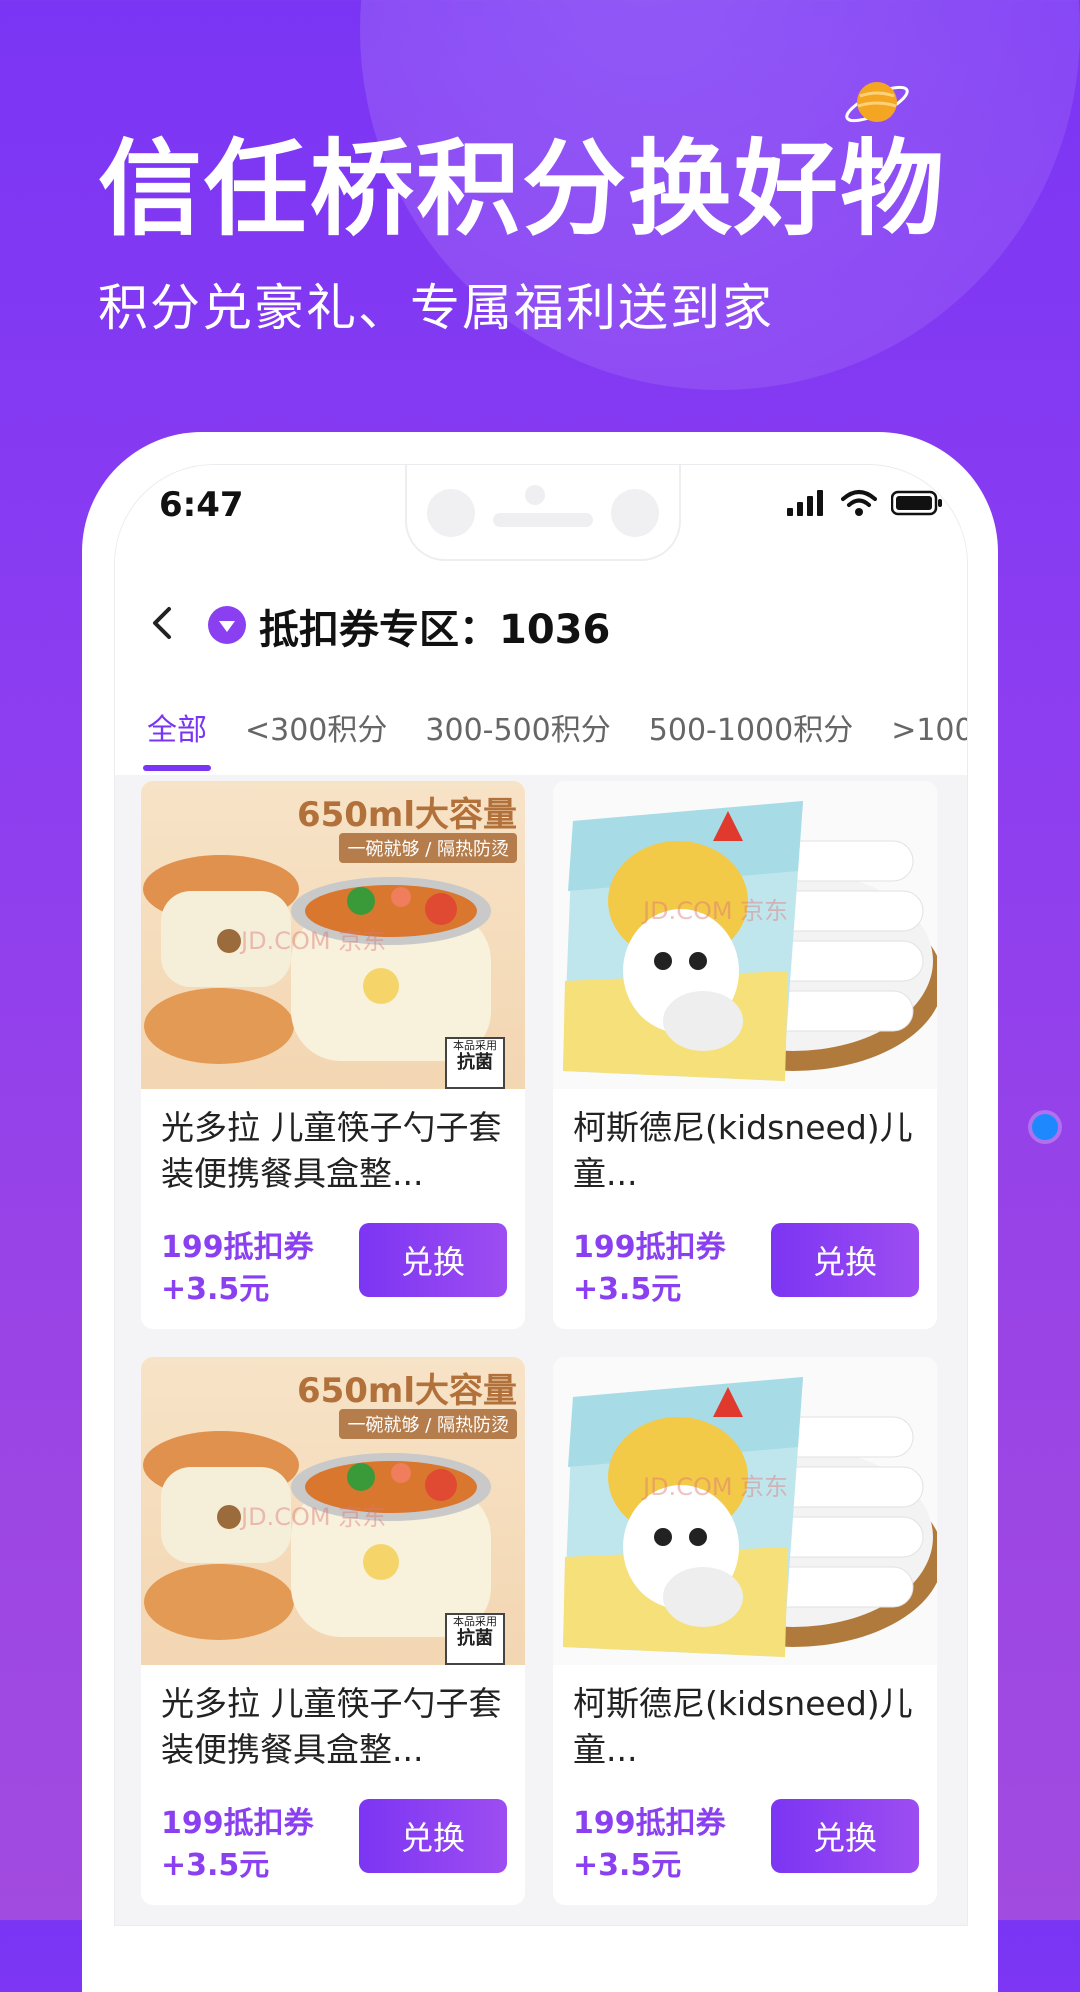 This screenshot has height=1992, width=1080. I want to click on promo-headline: 信任桥积分换好物, so click(522, 189).